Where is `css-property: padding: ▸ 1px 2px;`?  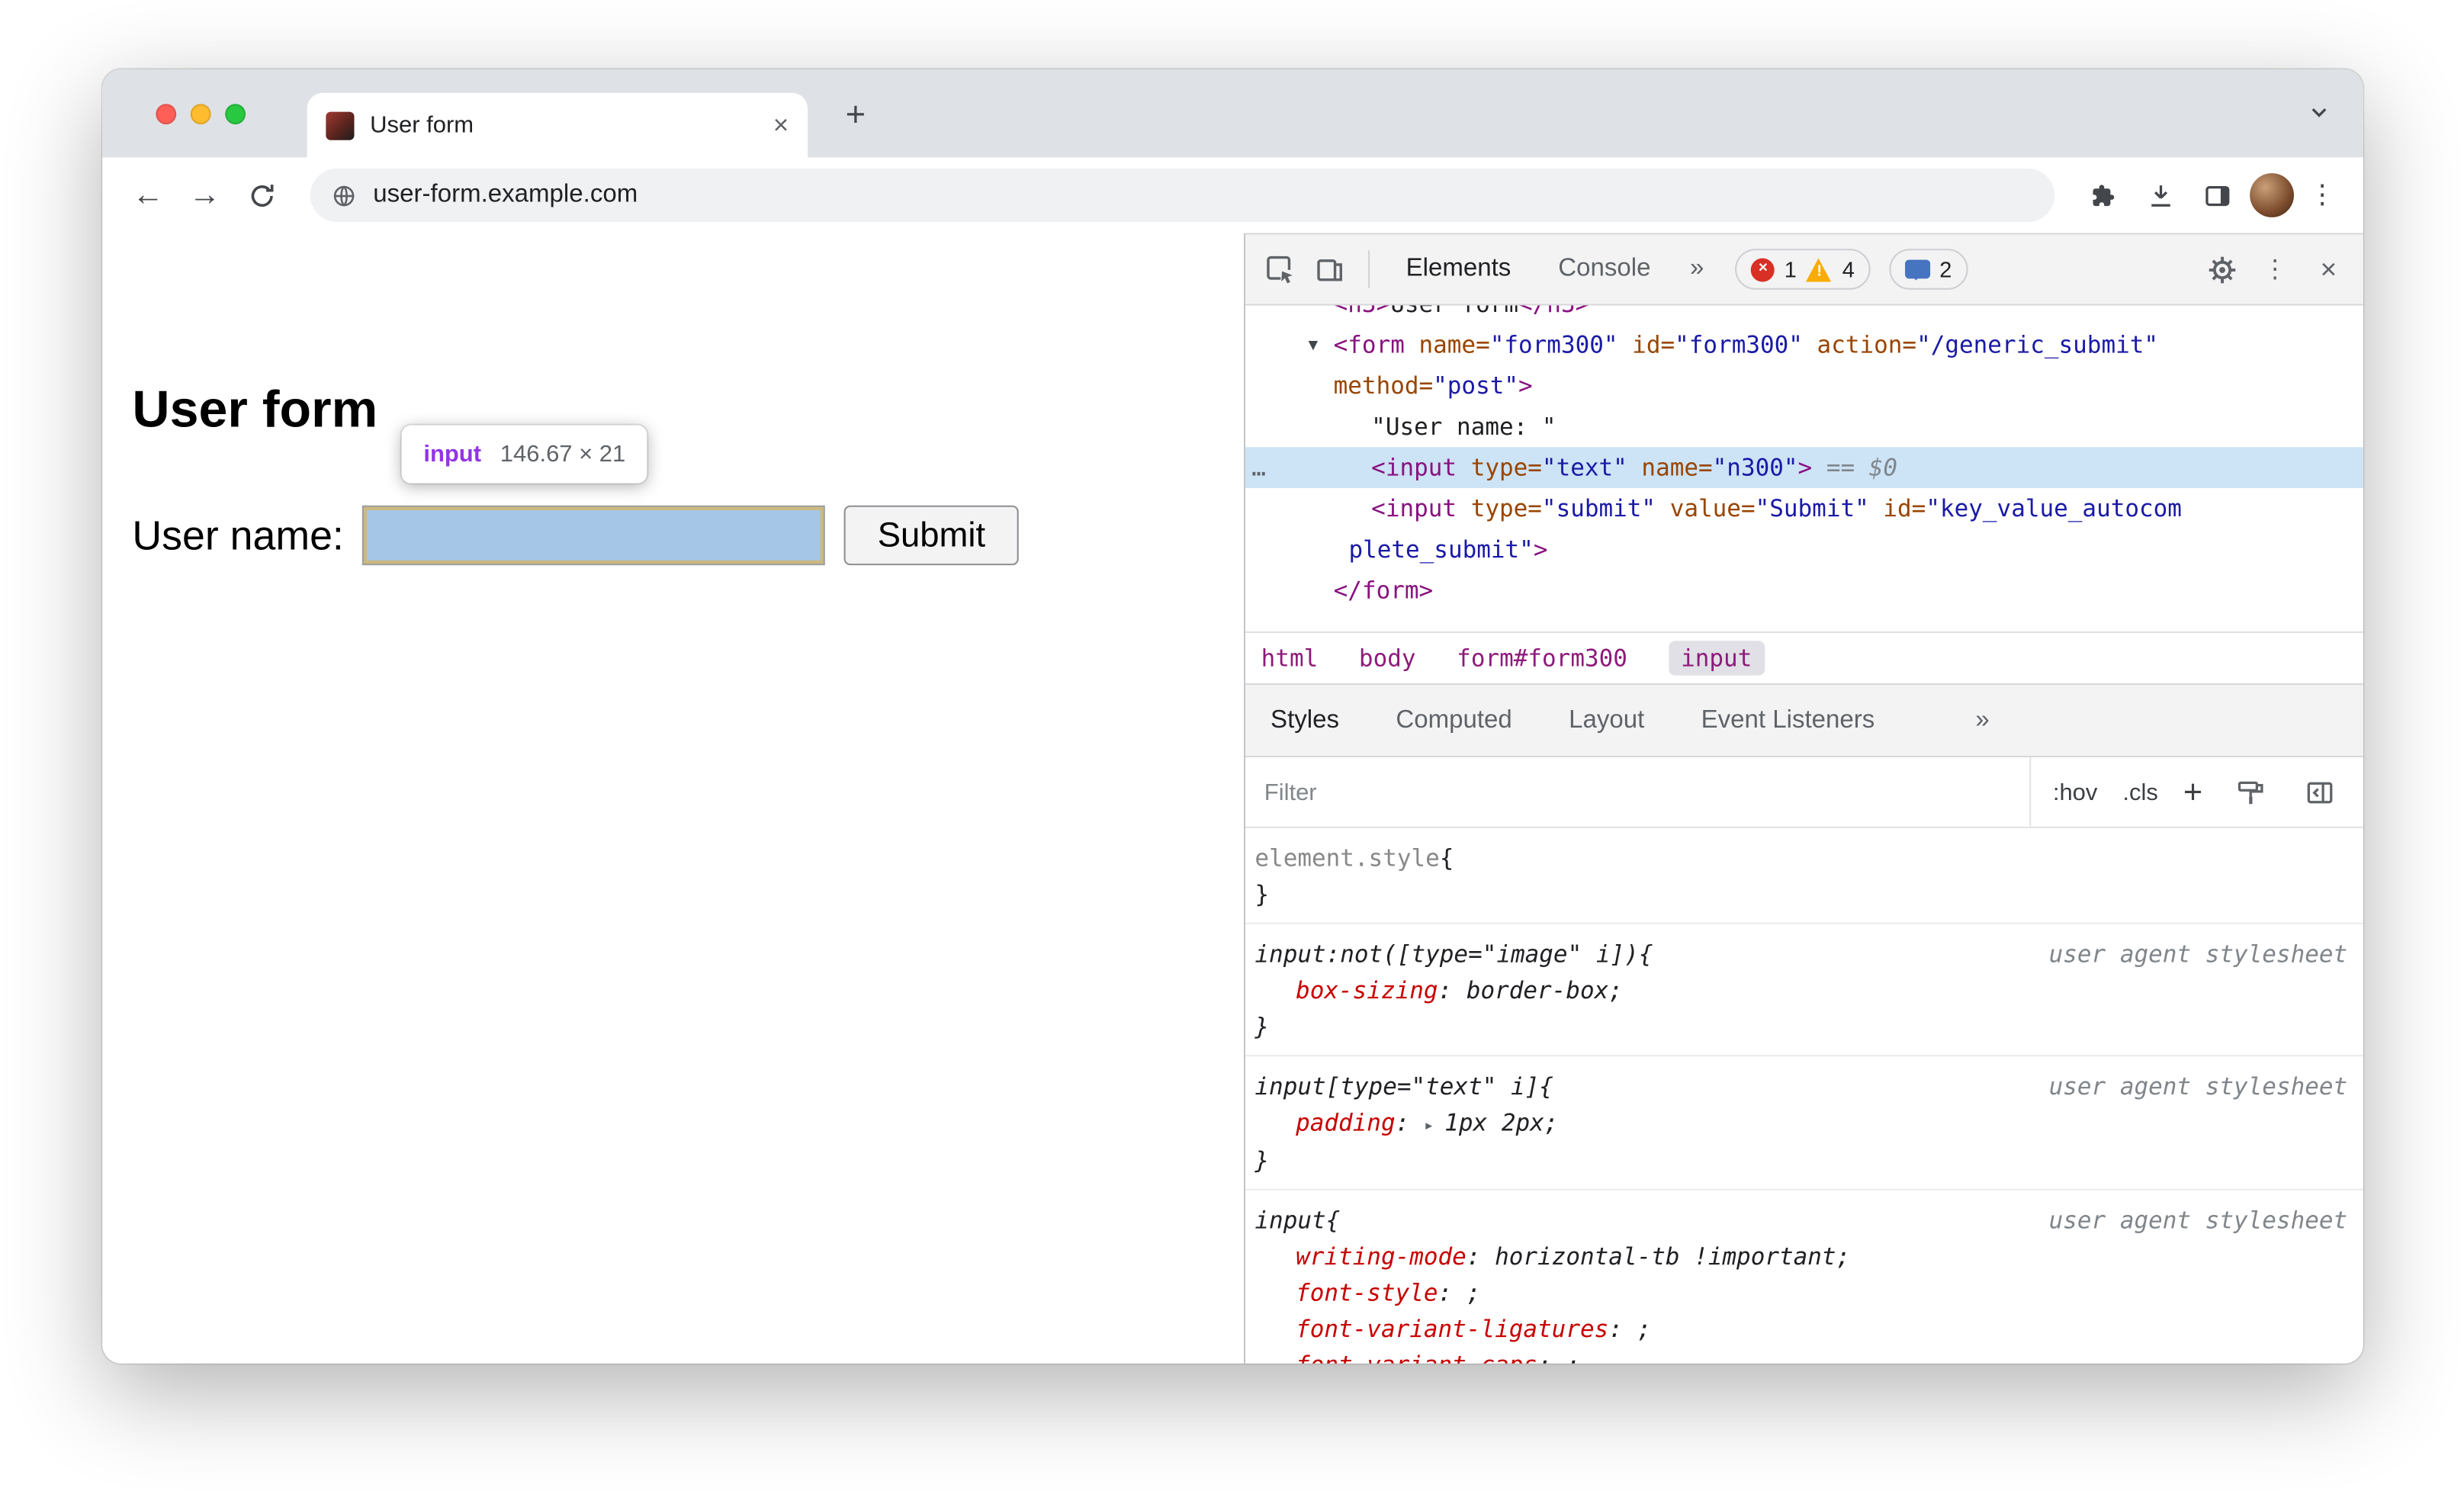
css-property: padding: ▸ 1px 2px; is located at coordinates (1804, 1124).